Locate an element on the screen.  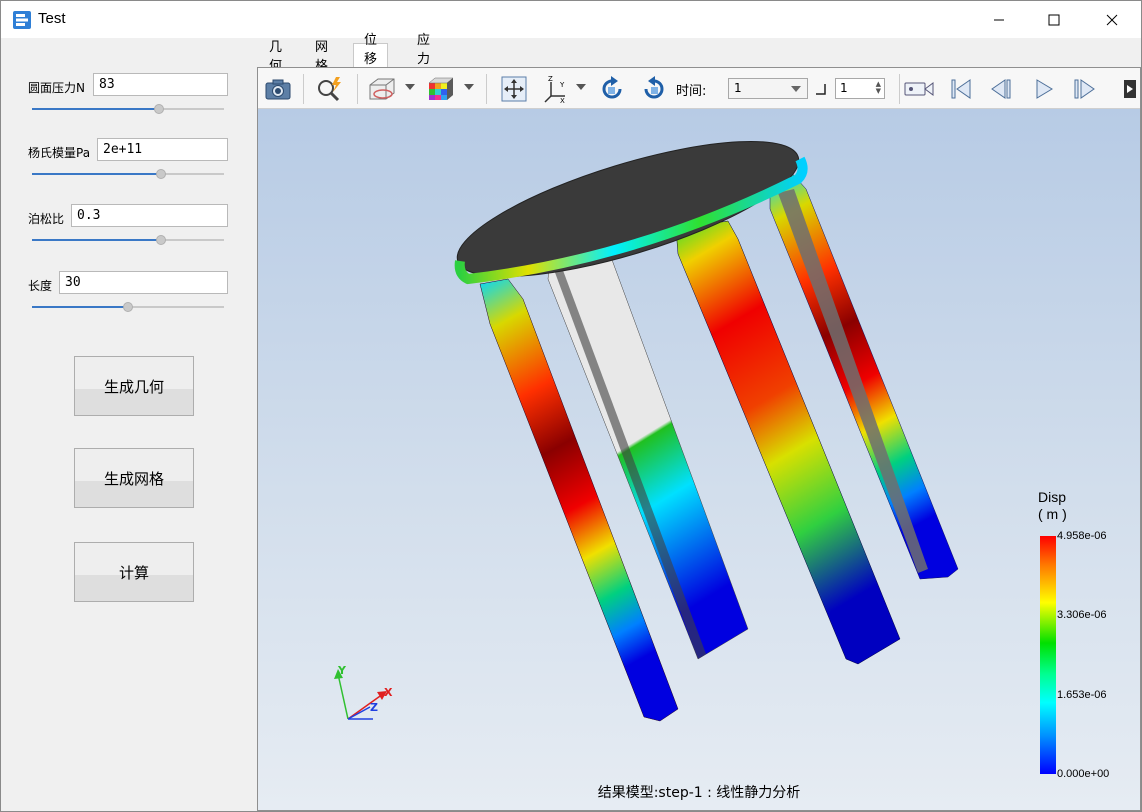
legend-min-label: 0.000e+00 is located at coordinates (1083, 774).